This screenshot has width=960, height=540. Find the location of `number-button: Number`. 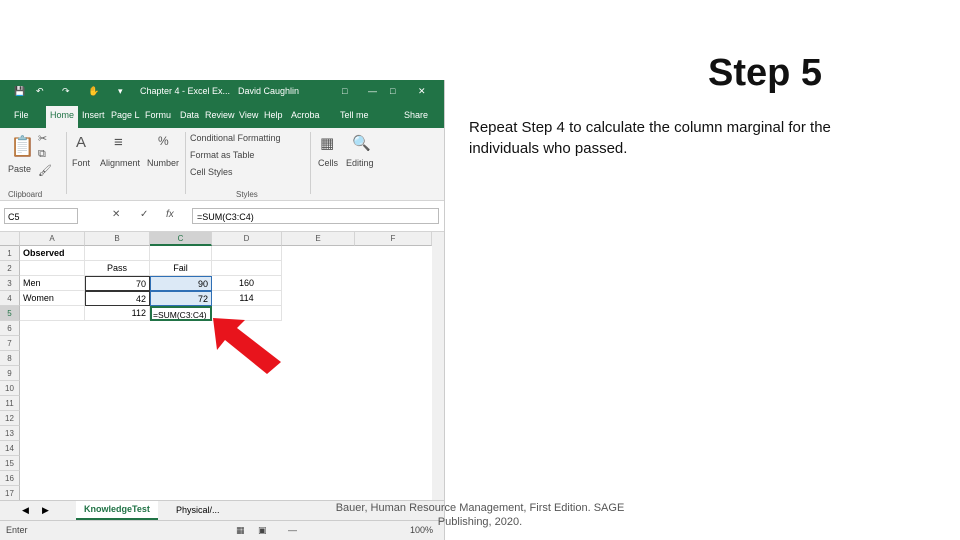

number-button: Number is located at coordinates (163, 163).